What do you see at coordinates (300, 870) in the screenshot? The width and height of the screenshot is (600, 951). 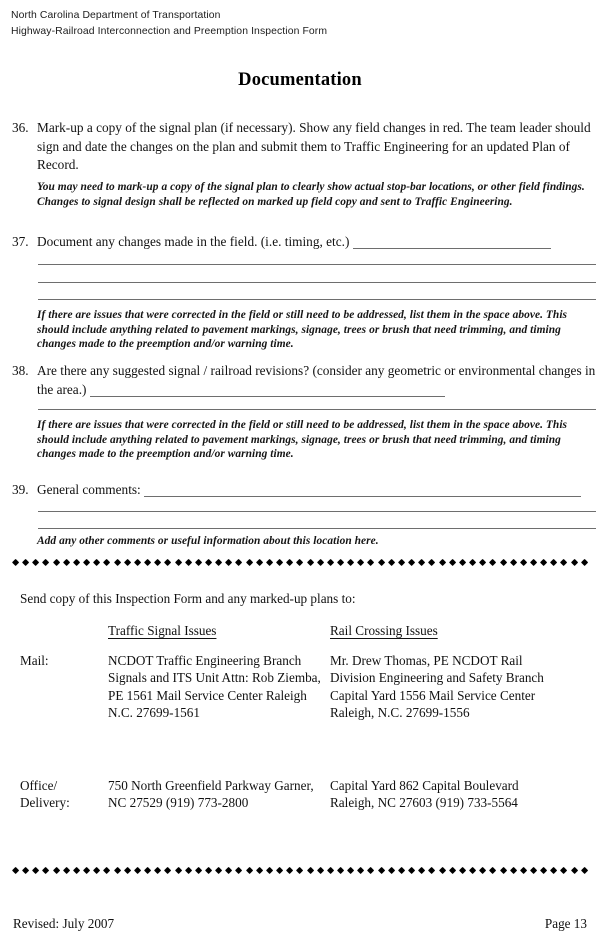 I see `dotted-separator-bottom` at bounding box center [300, 870].